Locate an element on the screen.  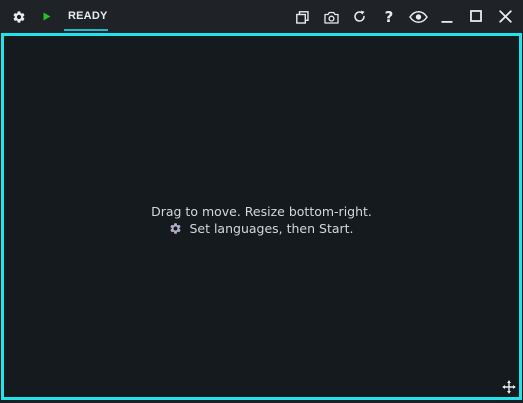
instruction-line-2: Set languages, then Start. is located at coordinates (261, 228).